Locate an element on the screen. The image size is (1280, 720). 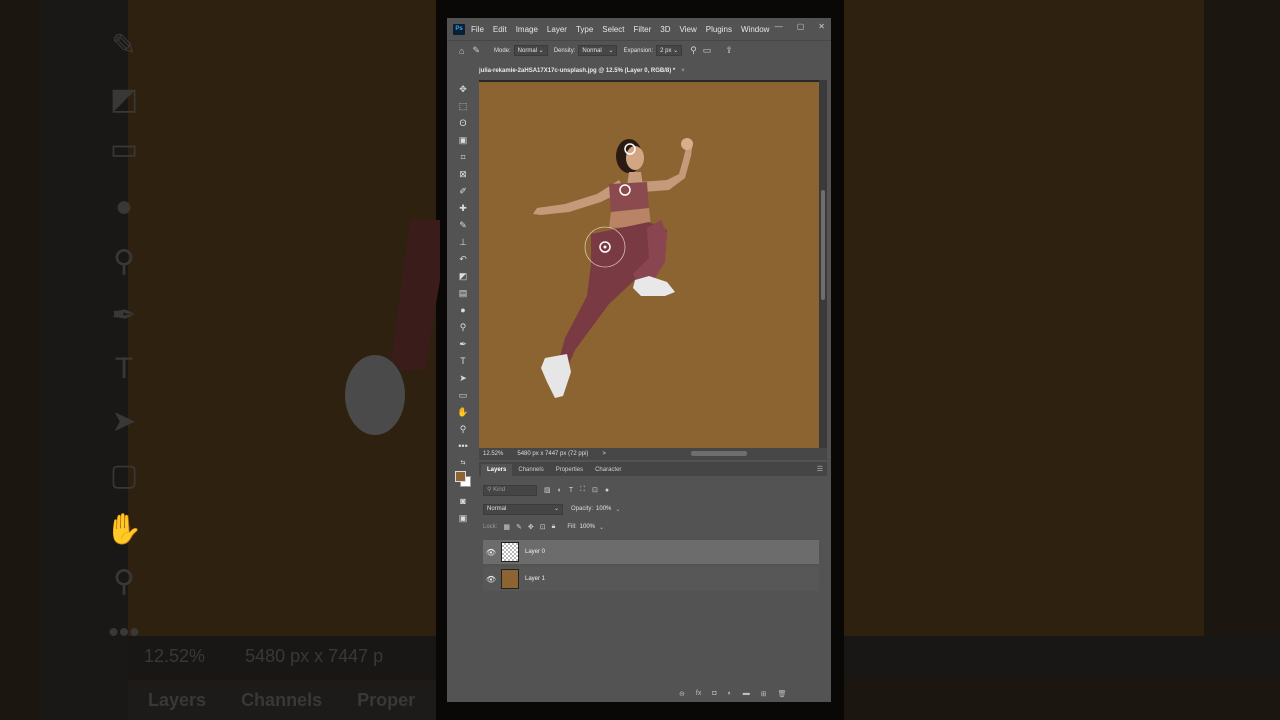
kind-filter: ⚲ Kind is located at coordinates (510, 490).